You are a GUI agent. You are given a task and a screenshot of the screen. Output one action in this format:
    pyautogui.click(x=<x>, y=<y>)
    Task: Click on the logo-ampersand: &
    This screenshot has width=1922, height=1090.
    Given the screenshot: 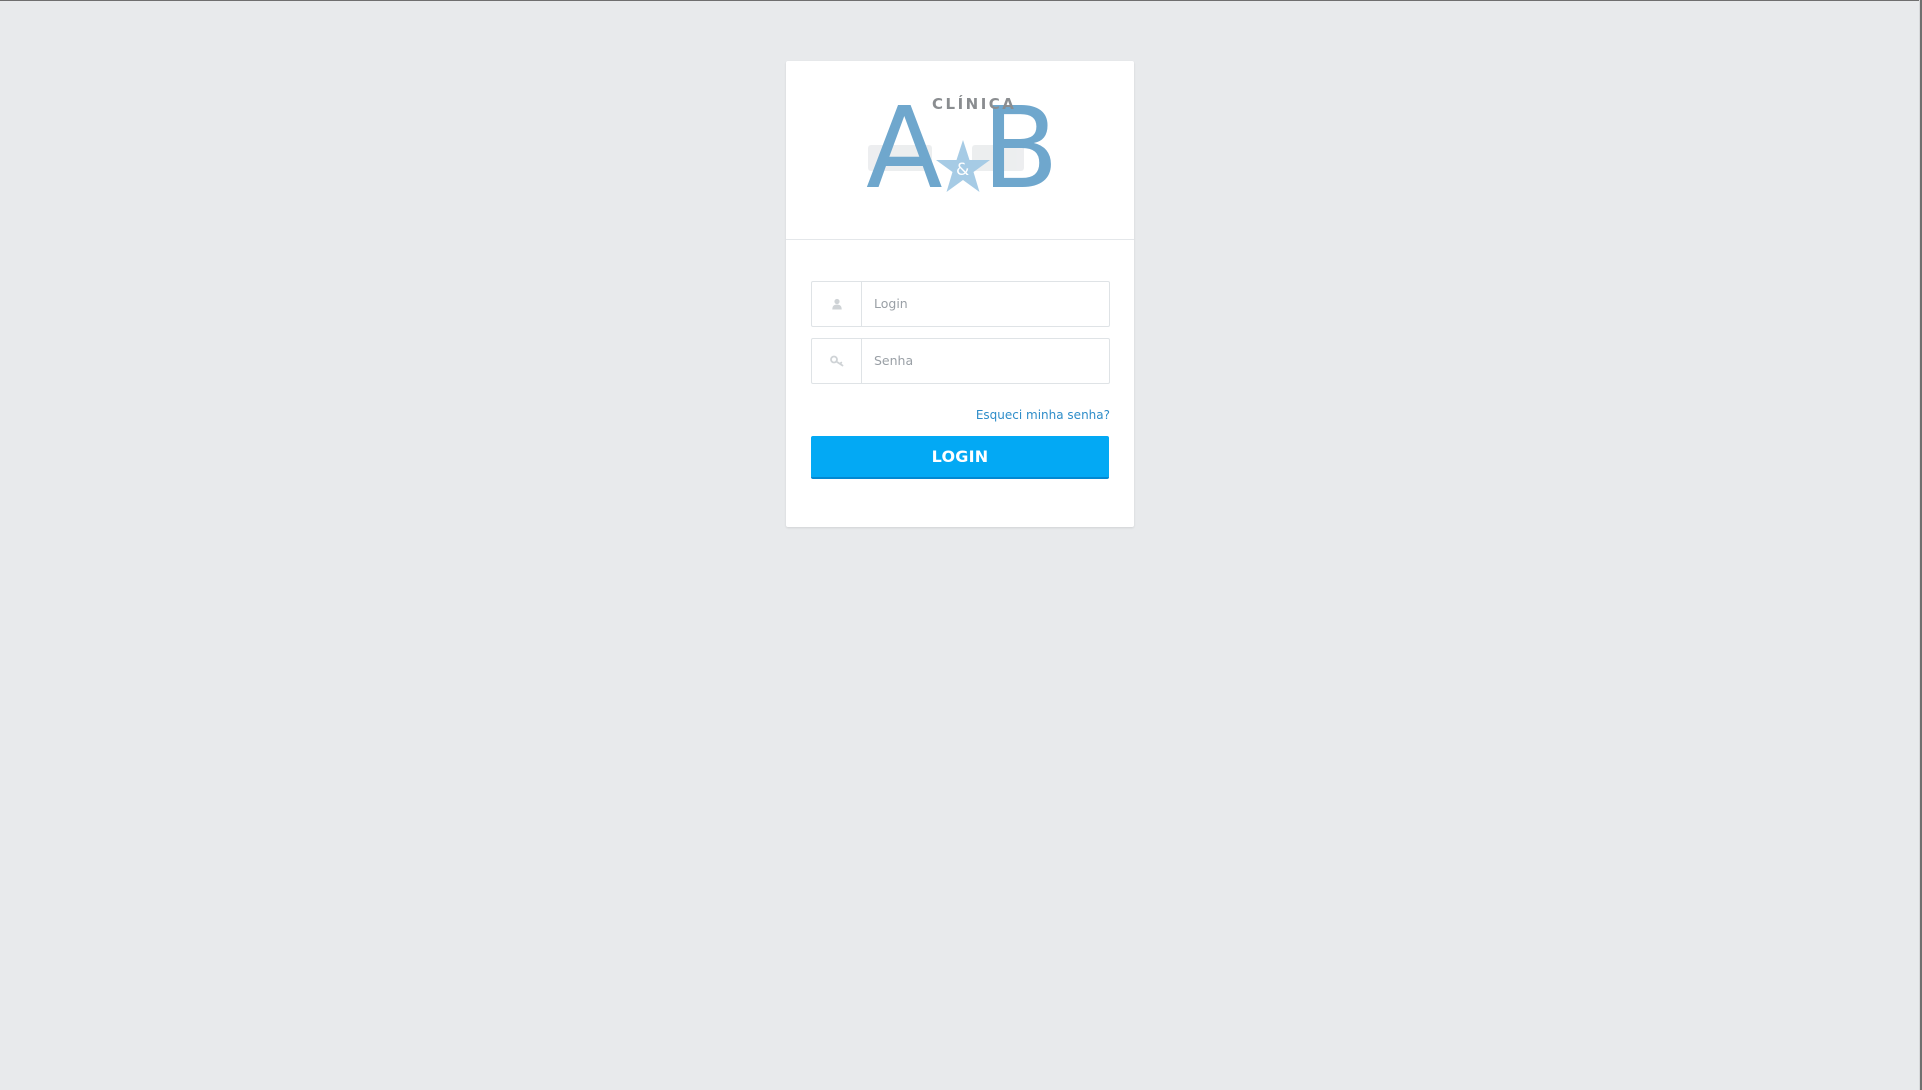 What is the action you would take?
    pyautogui.click(x=962, y=170)
    